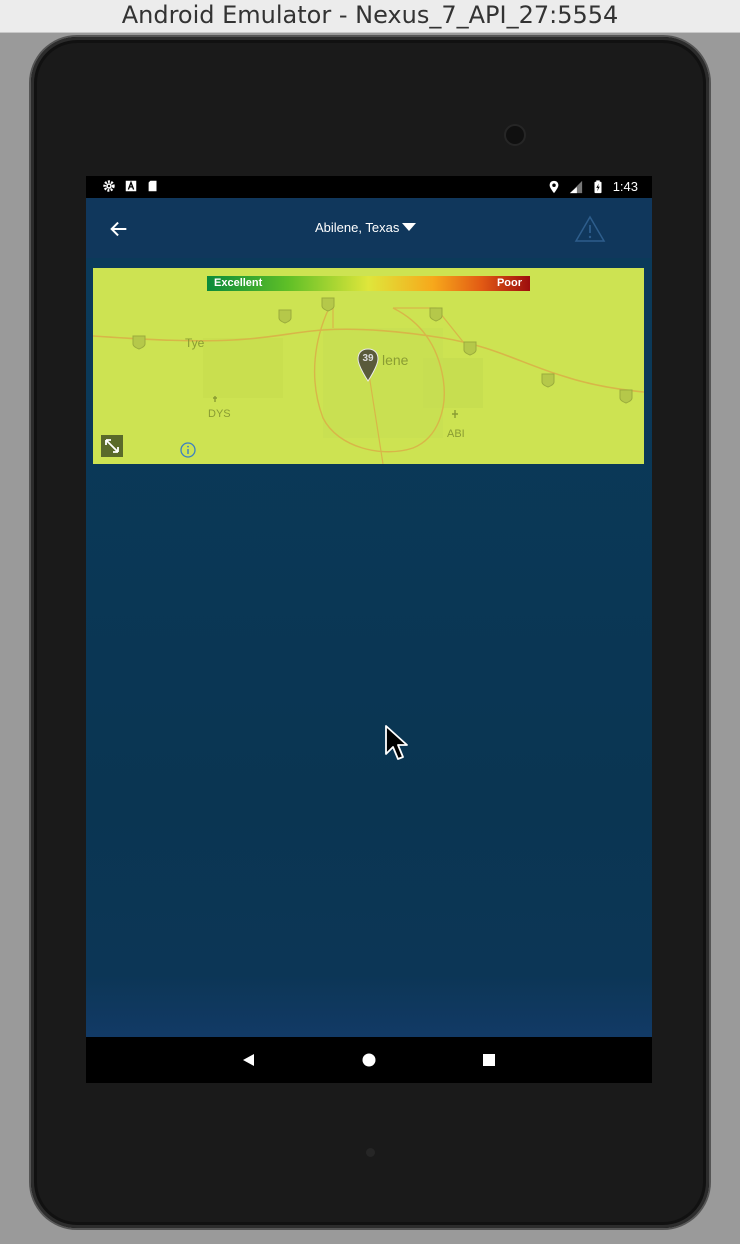  I want to click on aqi-marker: 39, so click(368, 365).